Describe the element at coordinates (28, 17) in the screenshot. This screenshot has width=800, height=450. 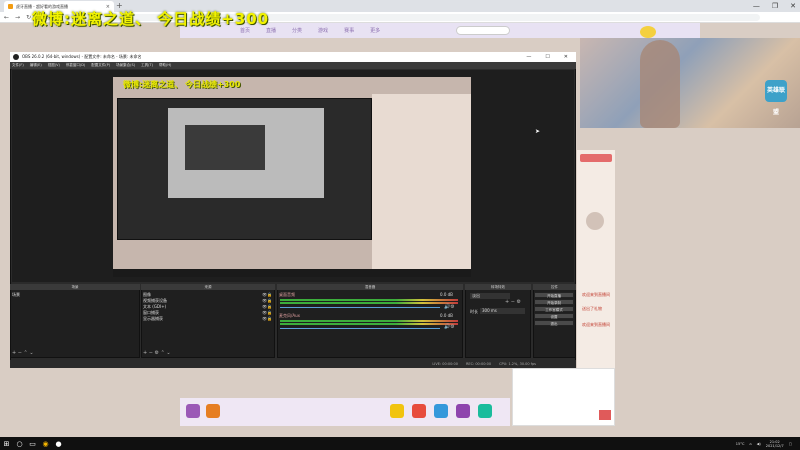
I see `reload-icon: ↻` at that location.